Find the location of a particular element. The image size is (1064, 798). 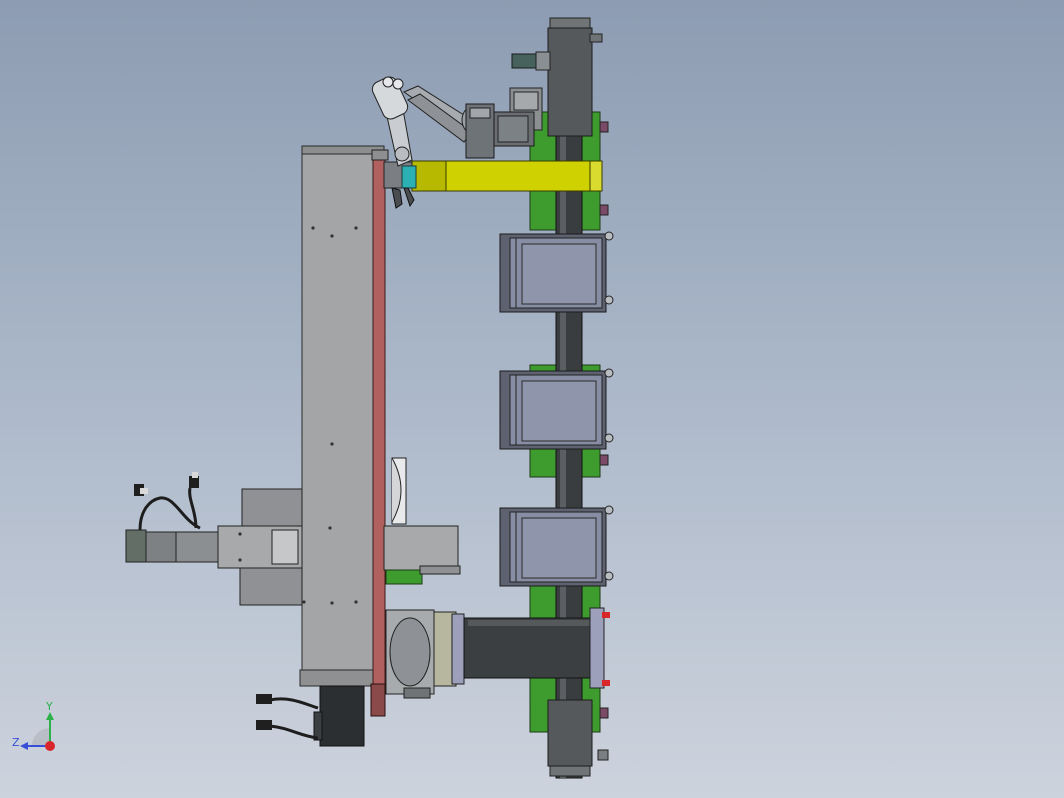

triad-origin-icon is located at coordinates (50, 746).